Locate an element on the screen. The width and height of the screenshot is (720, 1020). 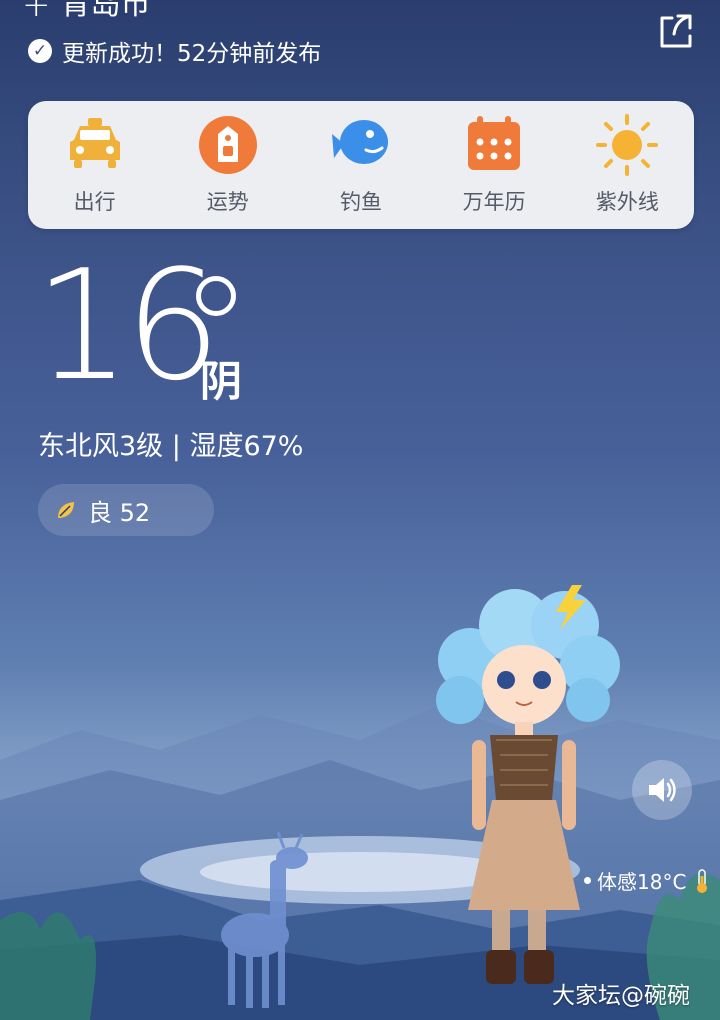
city-name: 青岛市 is located at coordinates (106, 10).